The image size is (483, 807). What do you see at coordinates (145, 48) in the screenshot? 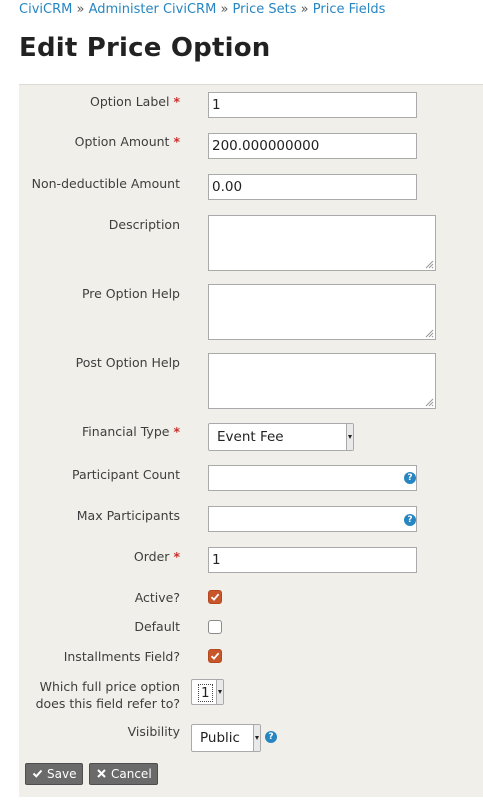
I see `page-title: Edit Price Option` at bounding box center [145, 48].